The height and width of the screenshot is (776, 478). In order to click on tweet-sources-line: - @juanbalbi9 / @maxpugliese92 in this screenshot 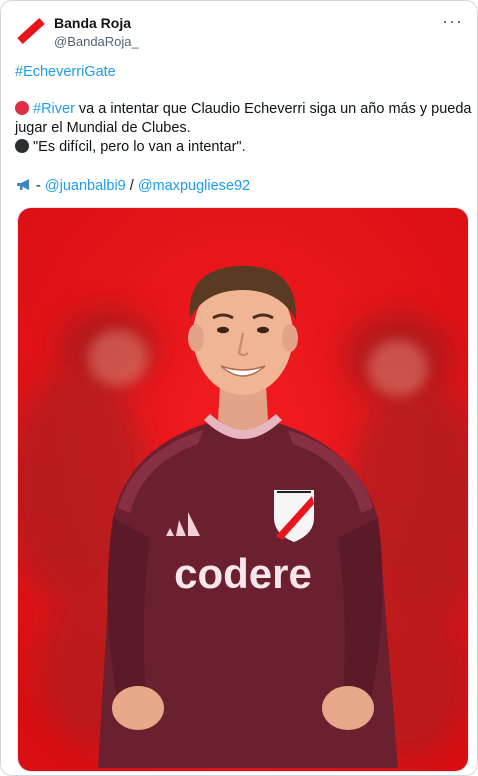, I will do `click(132, 186)`.